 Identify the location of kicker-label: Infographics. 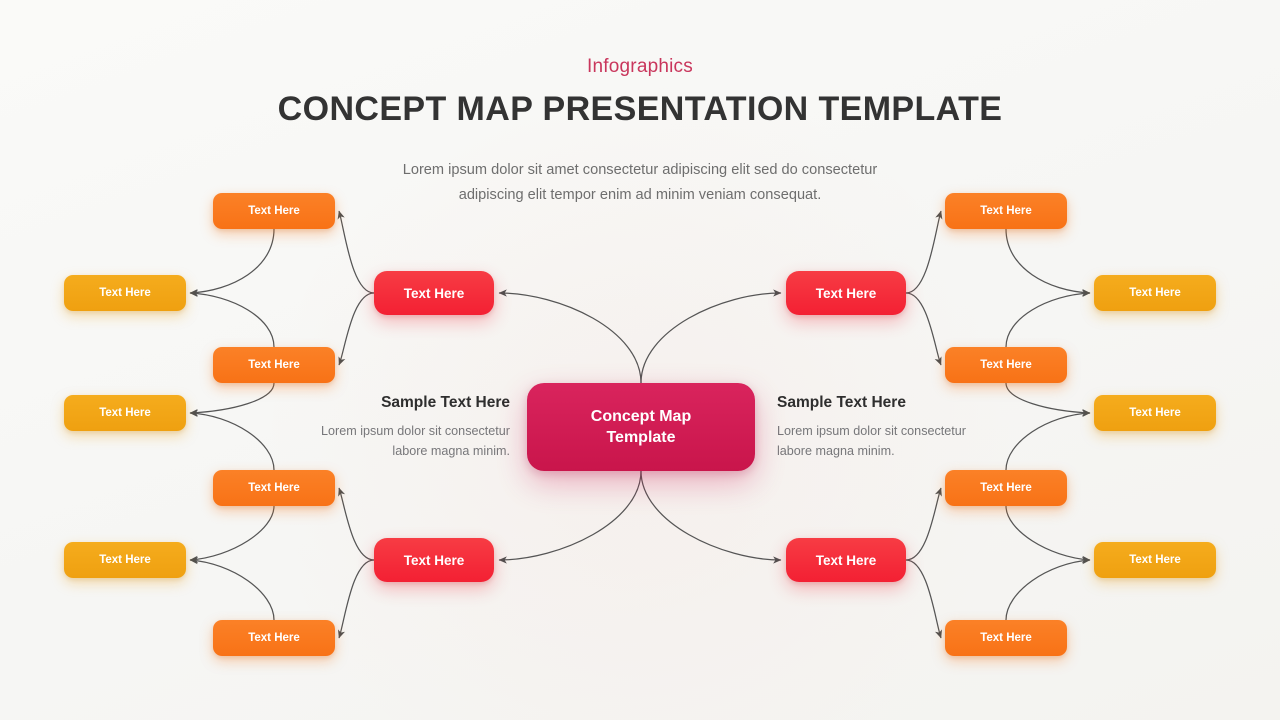
(640, 66).